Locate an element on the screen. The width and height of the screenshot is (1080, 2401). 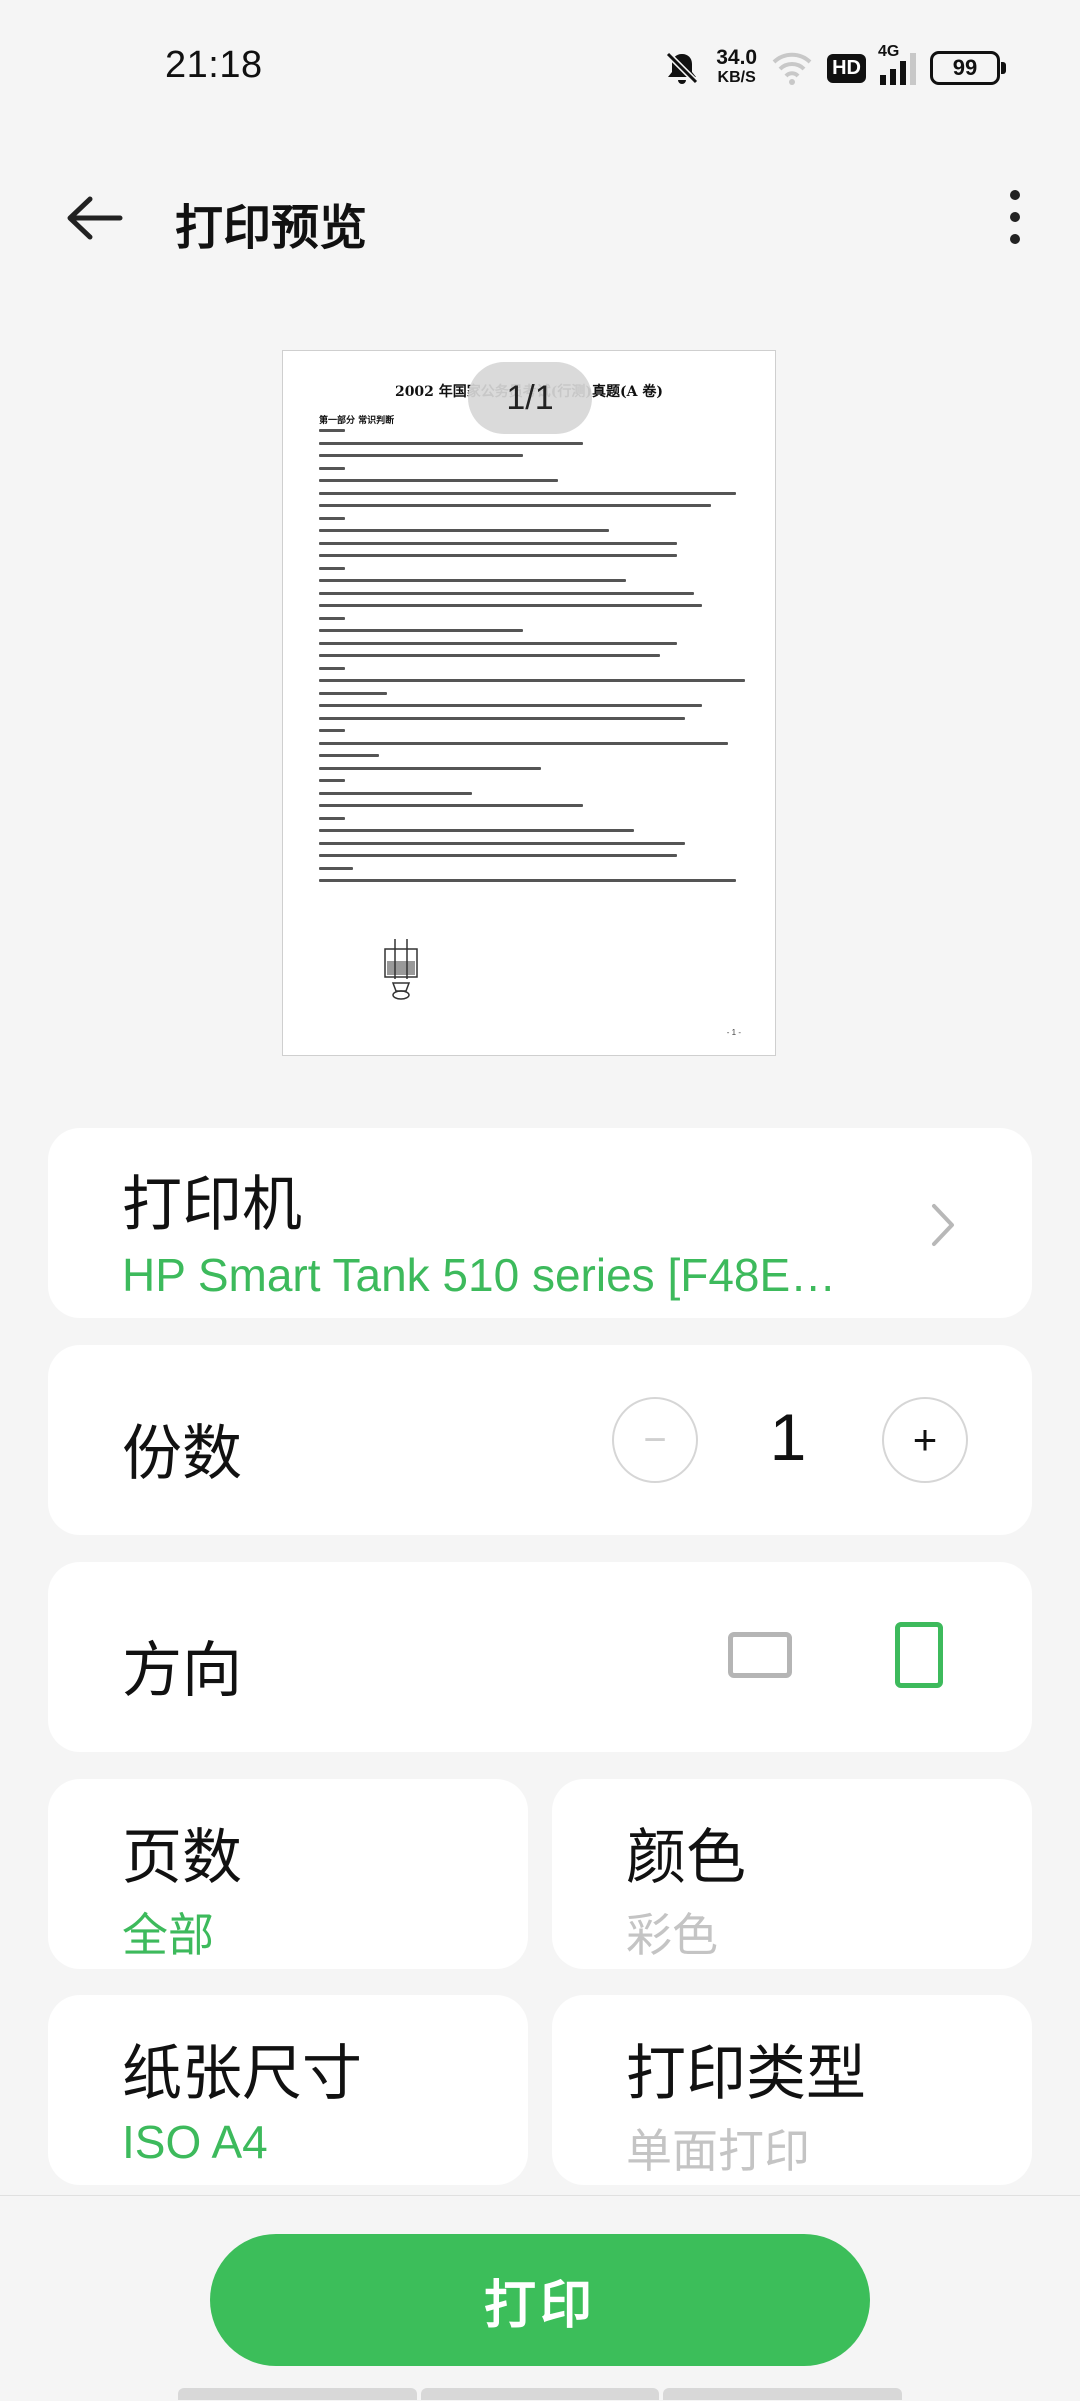
chevron-right-icon is located at coordinates (943, 1225).